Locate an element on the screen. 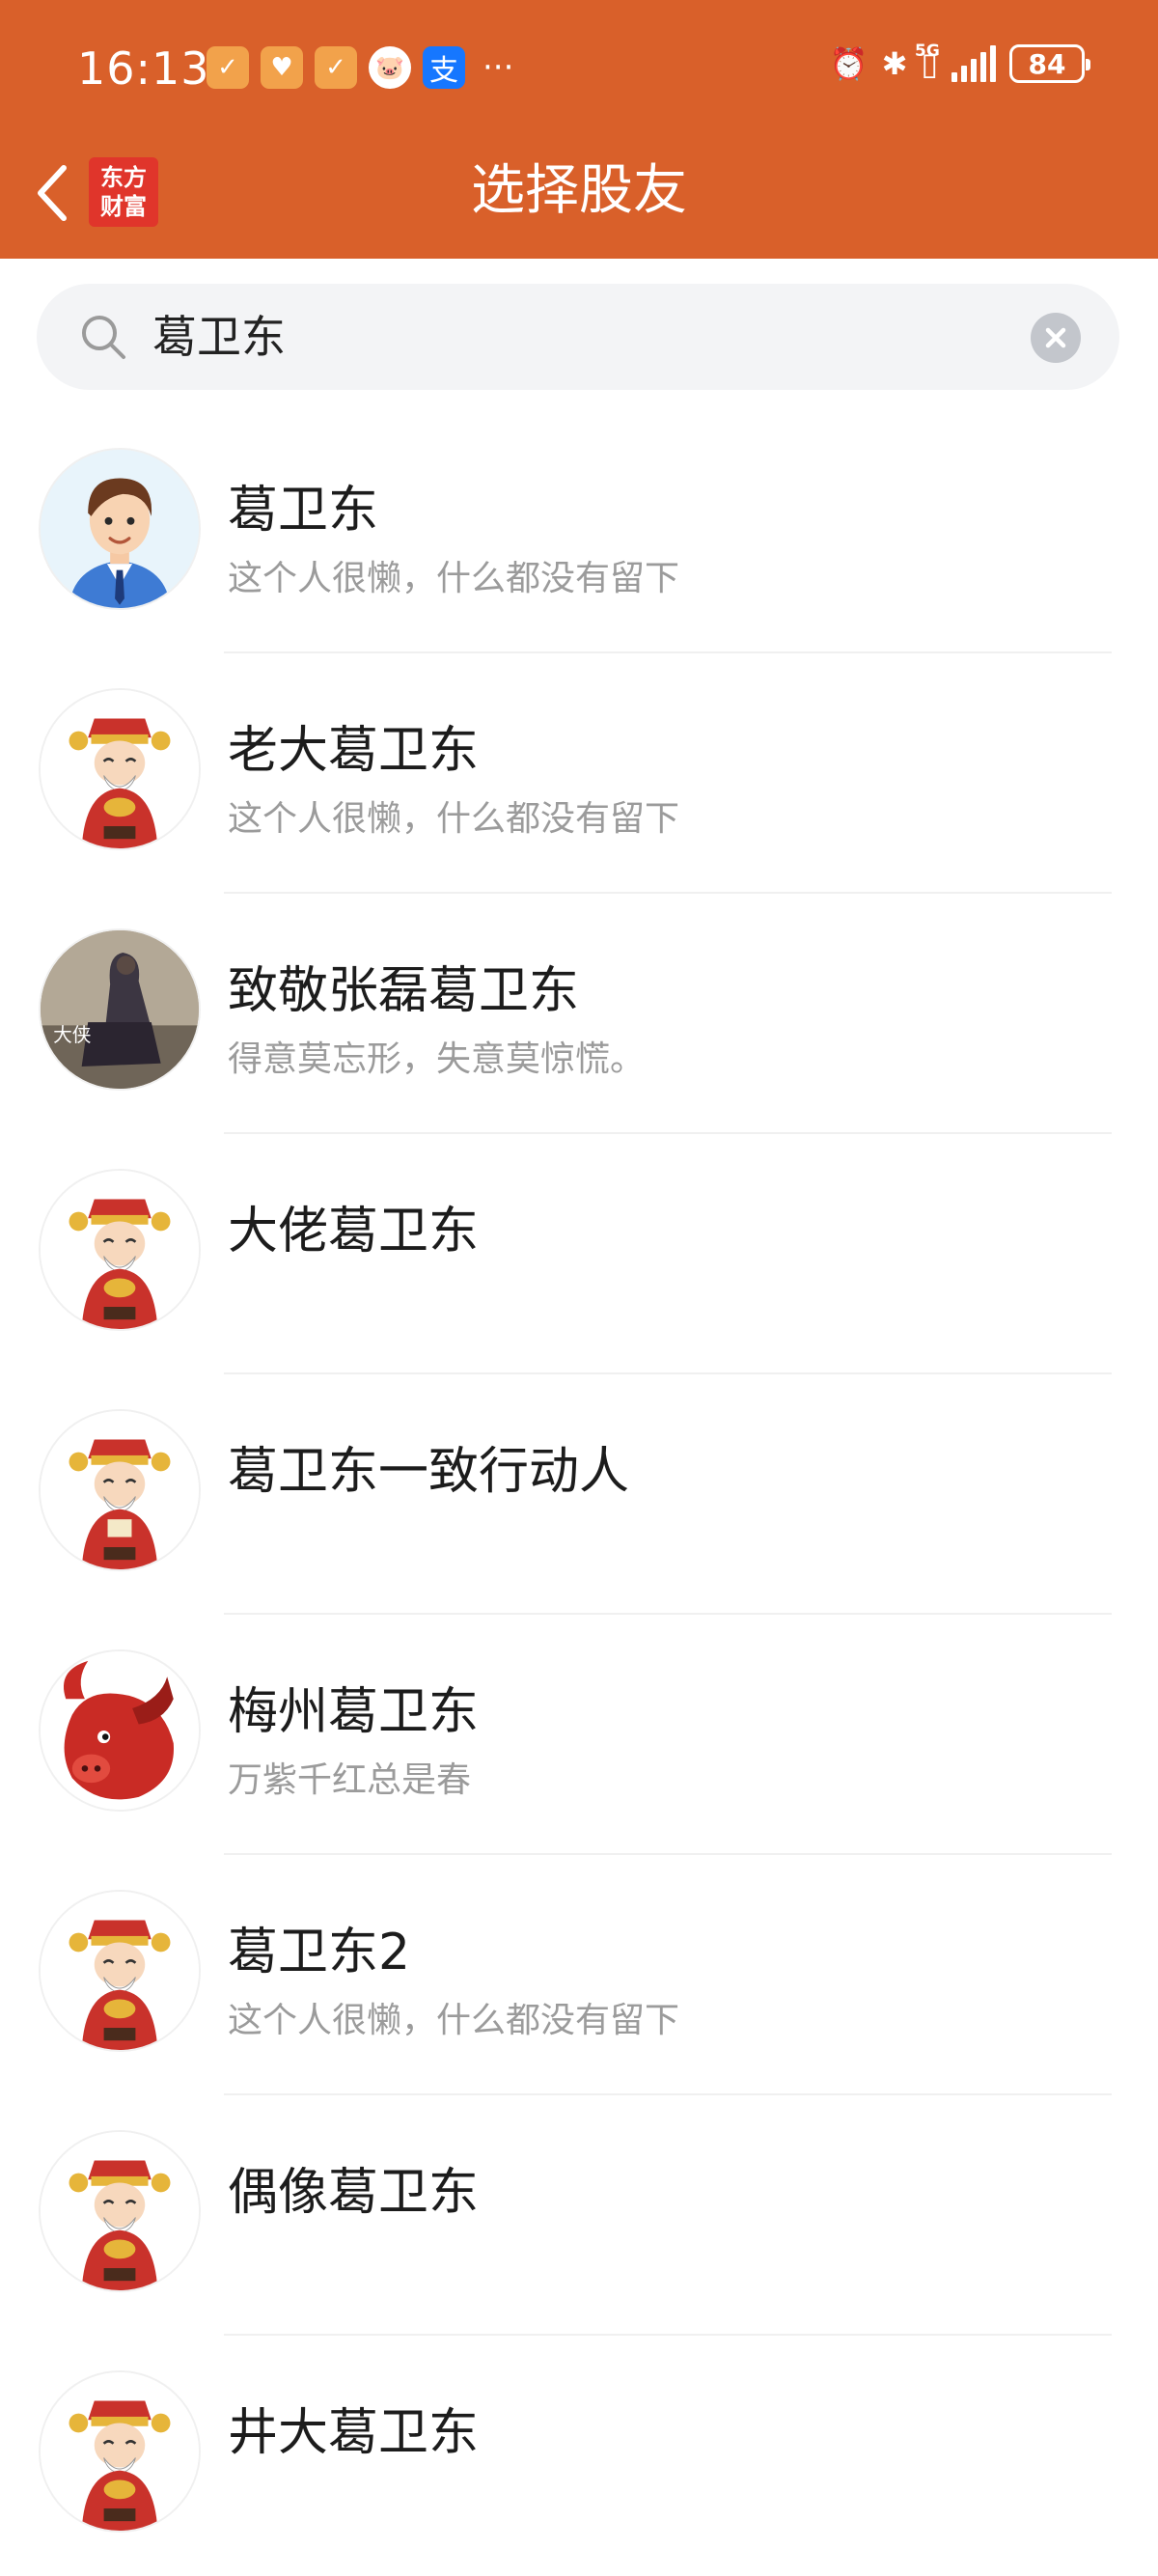 The width and height of the screenshot is (1158, 2576). network-type: 5G is located at coordinates (927, 51).